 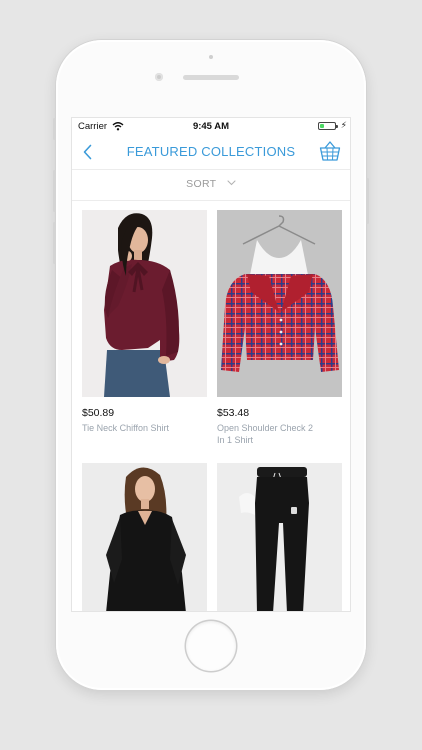 What do you see at coordinates (159, 77) in the screenshot?
I see `front-camera` at bounding box center [159, 77].